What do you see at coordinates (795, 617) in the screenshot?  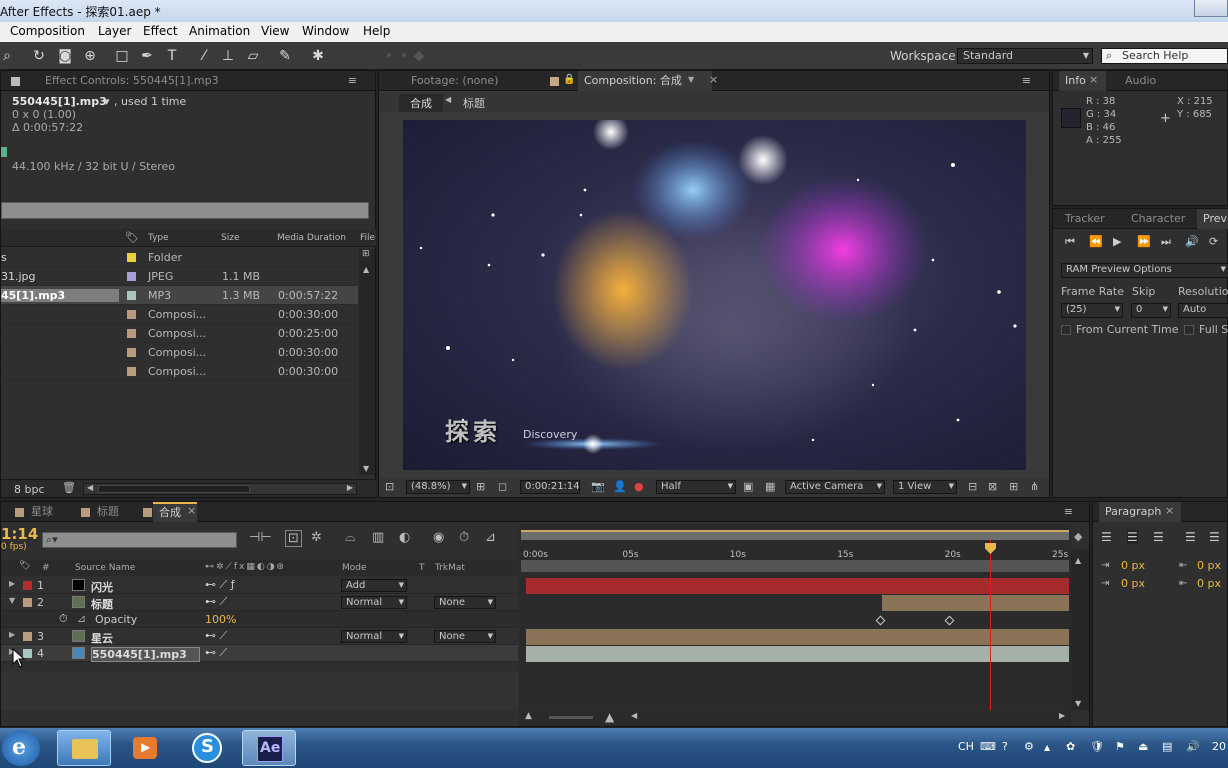 I see `time-graph: 0:00s 05s 10s 15s 20s 25s` at bounding box center [795, 617].